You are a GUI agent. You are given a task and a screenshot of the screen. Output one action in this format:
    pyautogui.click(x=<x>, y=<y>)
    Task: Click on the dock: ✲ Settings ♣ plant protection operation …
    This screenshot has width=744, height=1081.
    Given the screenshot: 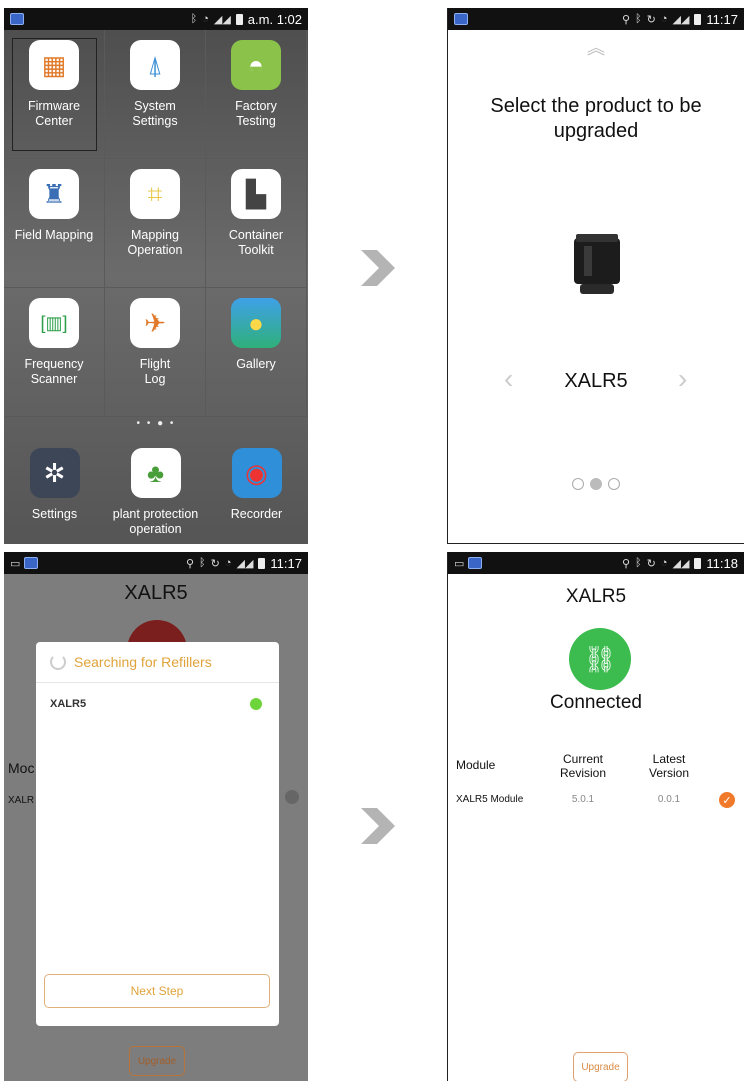 What is the action you would take?
    pyautogui.click(x=156, y=494)
    